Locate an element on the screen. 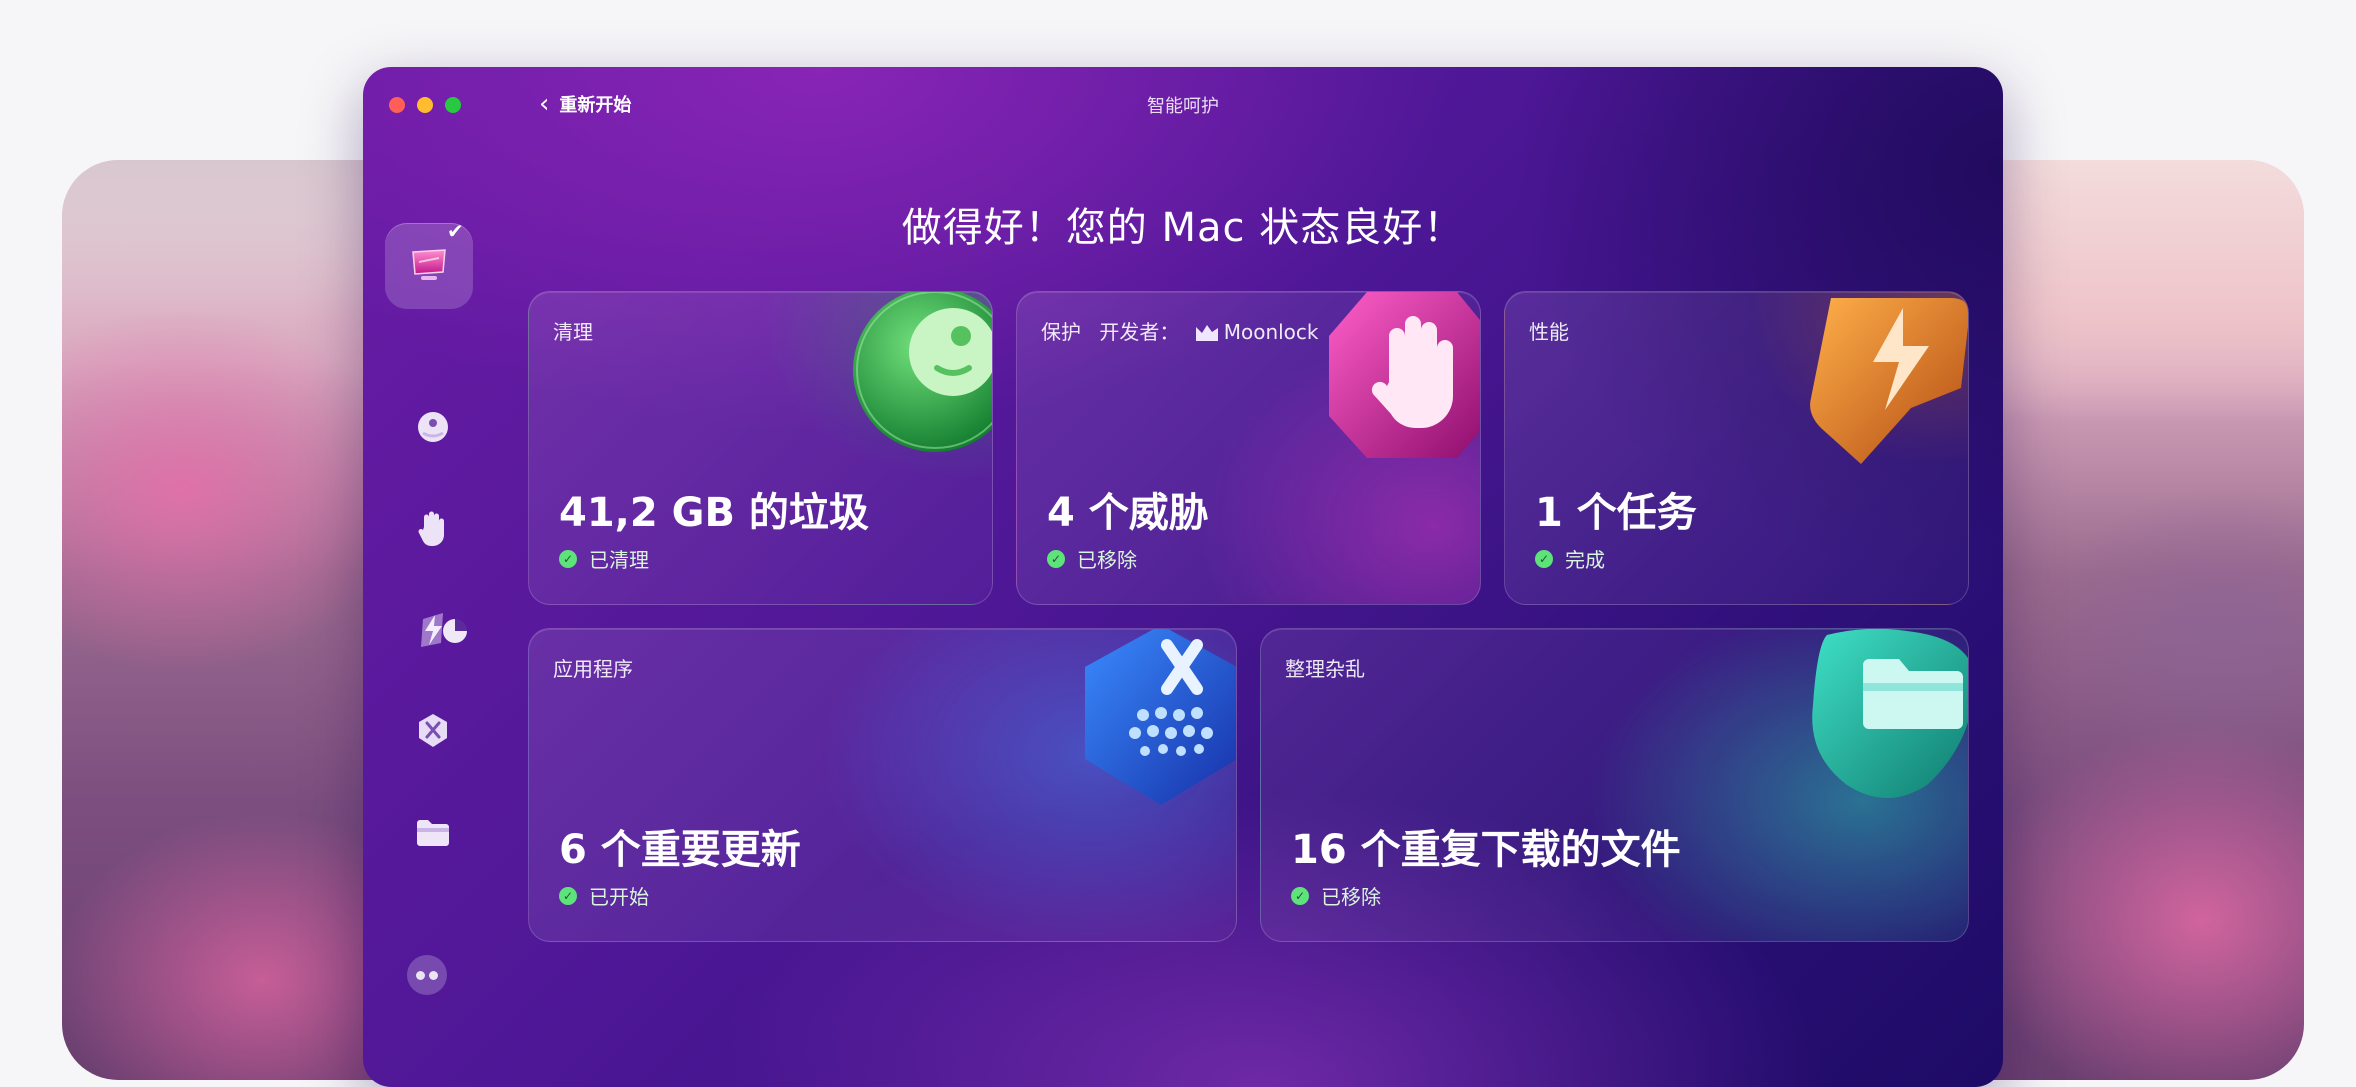 This screenshot has height=1087, width=2356. hand-icon is located at coordinates (431, 528).